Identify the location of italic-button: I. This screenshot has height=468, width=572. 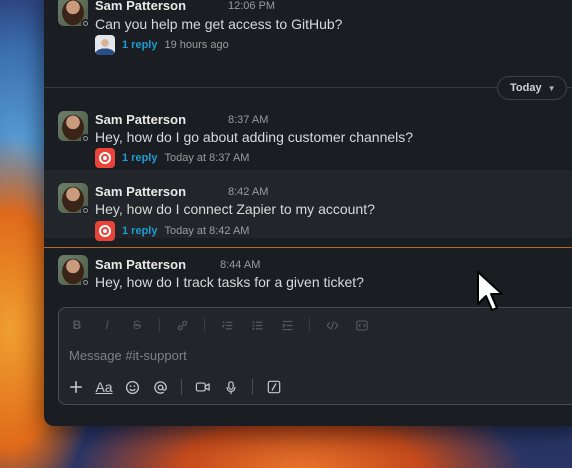
(107, 325).